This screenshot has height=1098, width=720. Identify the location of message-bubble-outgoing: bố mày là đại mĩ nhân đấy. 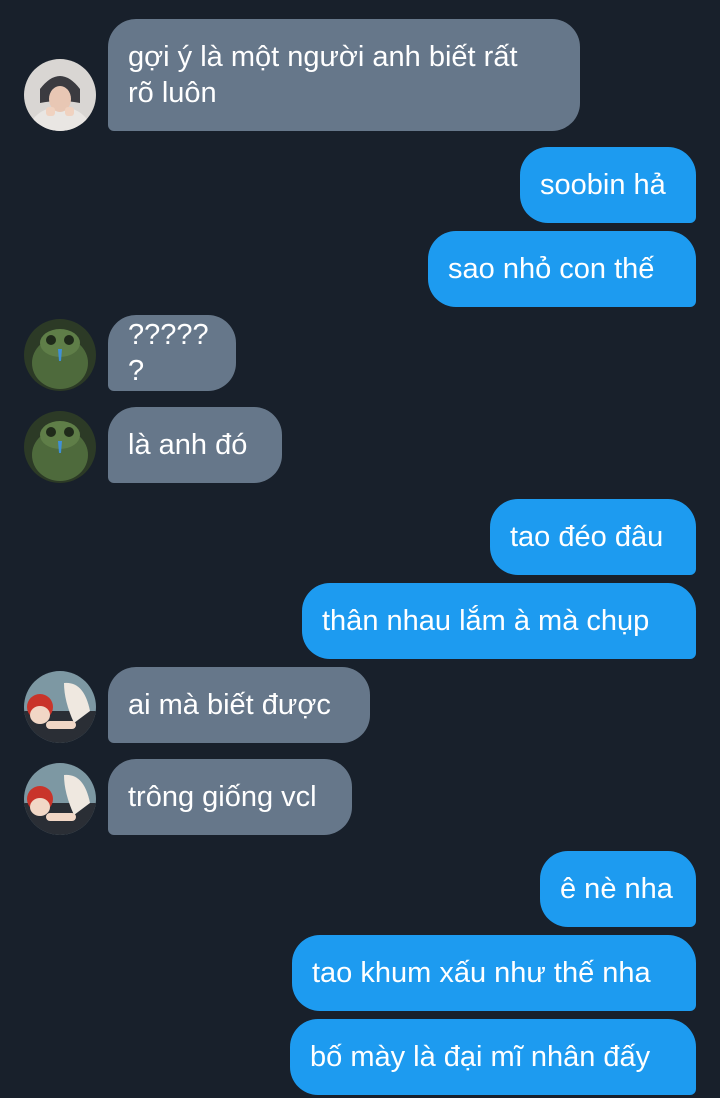
(493, 1057).